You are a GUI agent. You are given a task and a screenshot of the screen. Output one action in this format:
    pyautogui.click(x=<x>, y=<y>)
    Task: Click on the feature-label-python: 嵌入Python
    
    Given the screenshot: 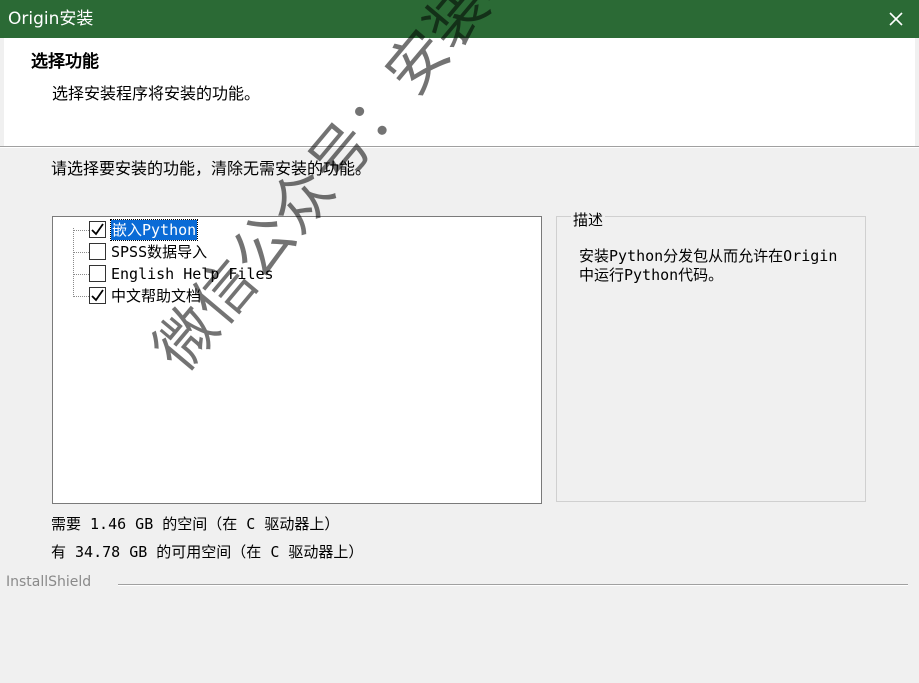 What is the action you would take?
    pyautogui.click(x=154, y=230)
    